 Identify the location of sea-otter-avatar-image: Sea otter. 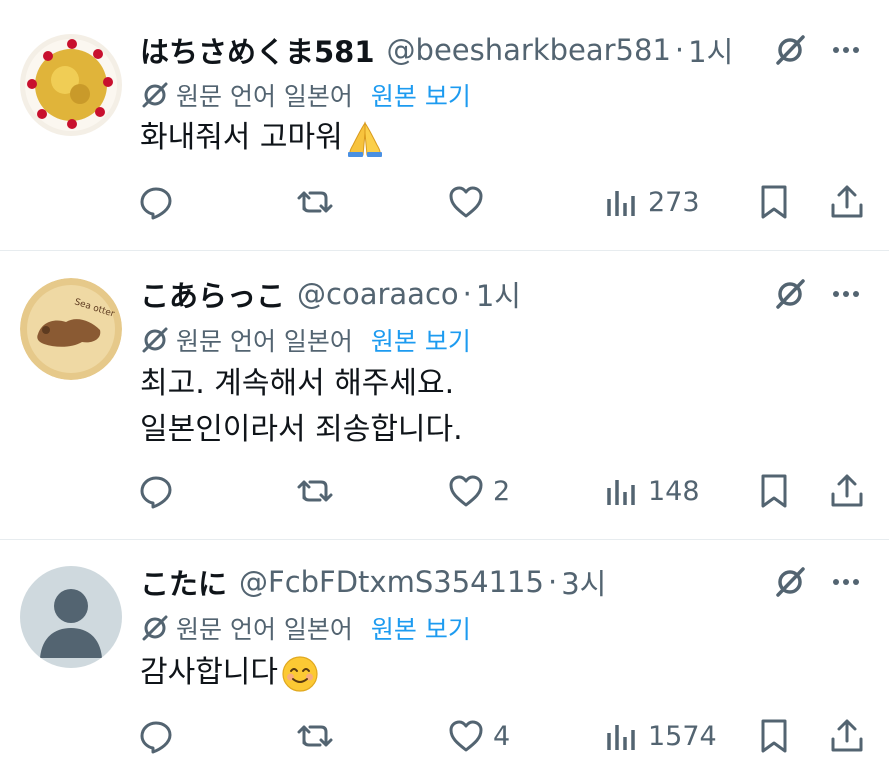
(71, 329).